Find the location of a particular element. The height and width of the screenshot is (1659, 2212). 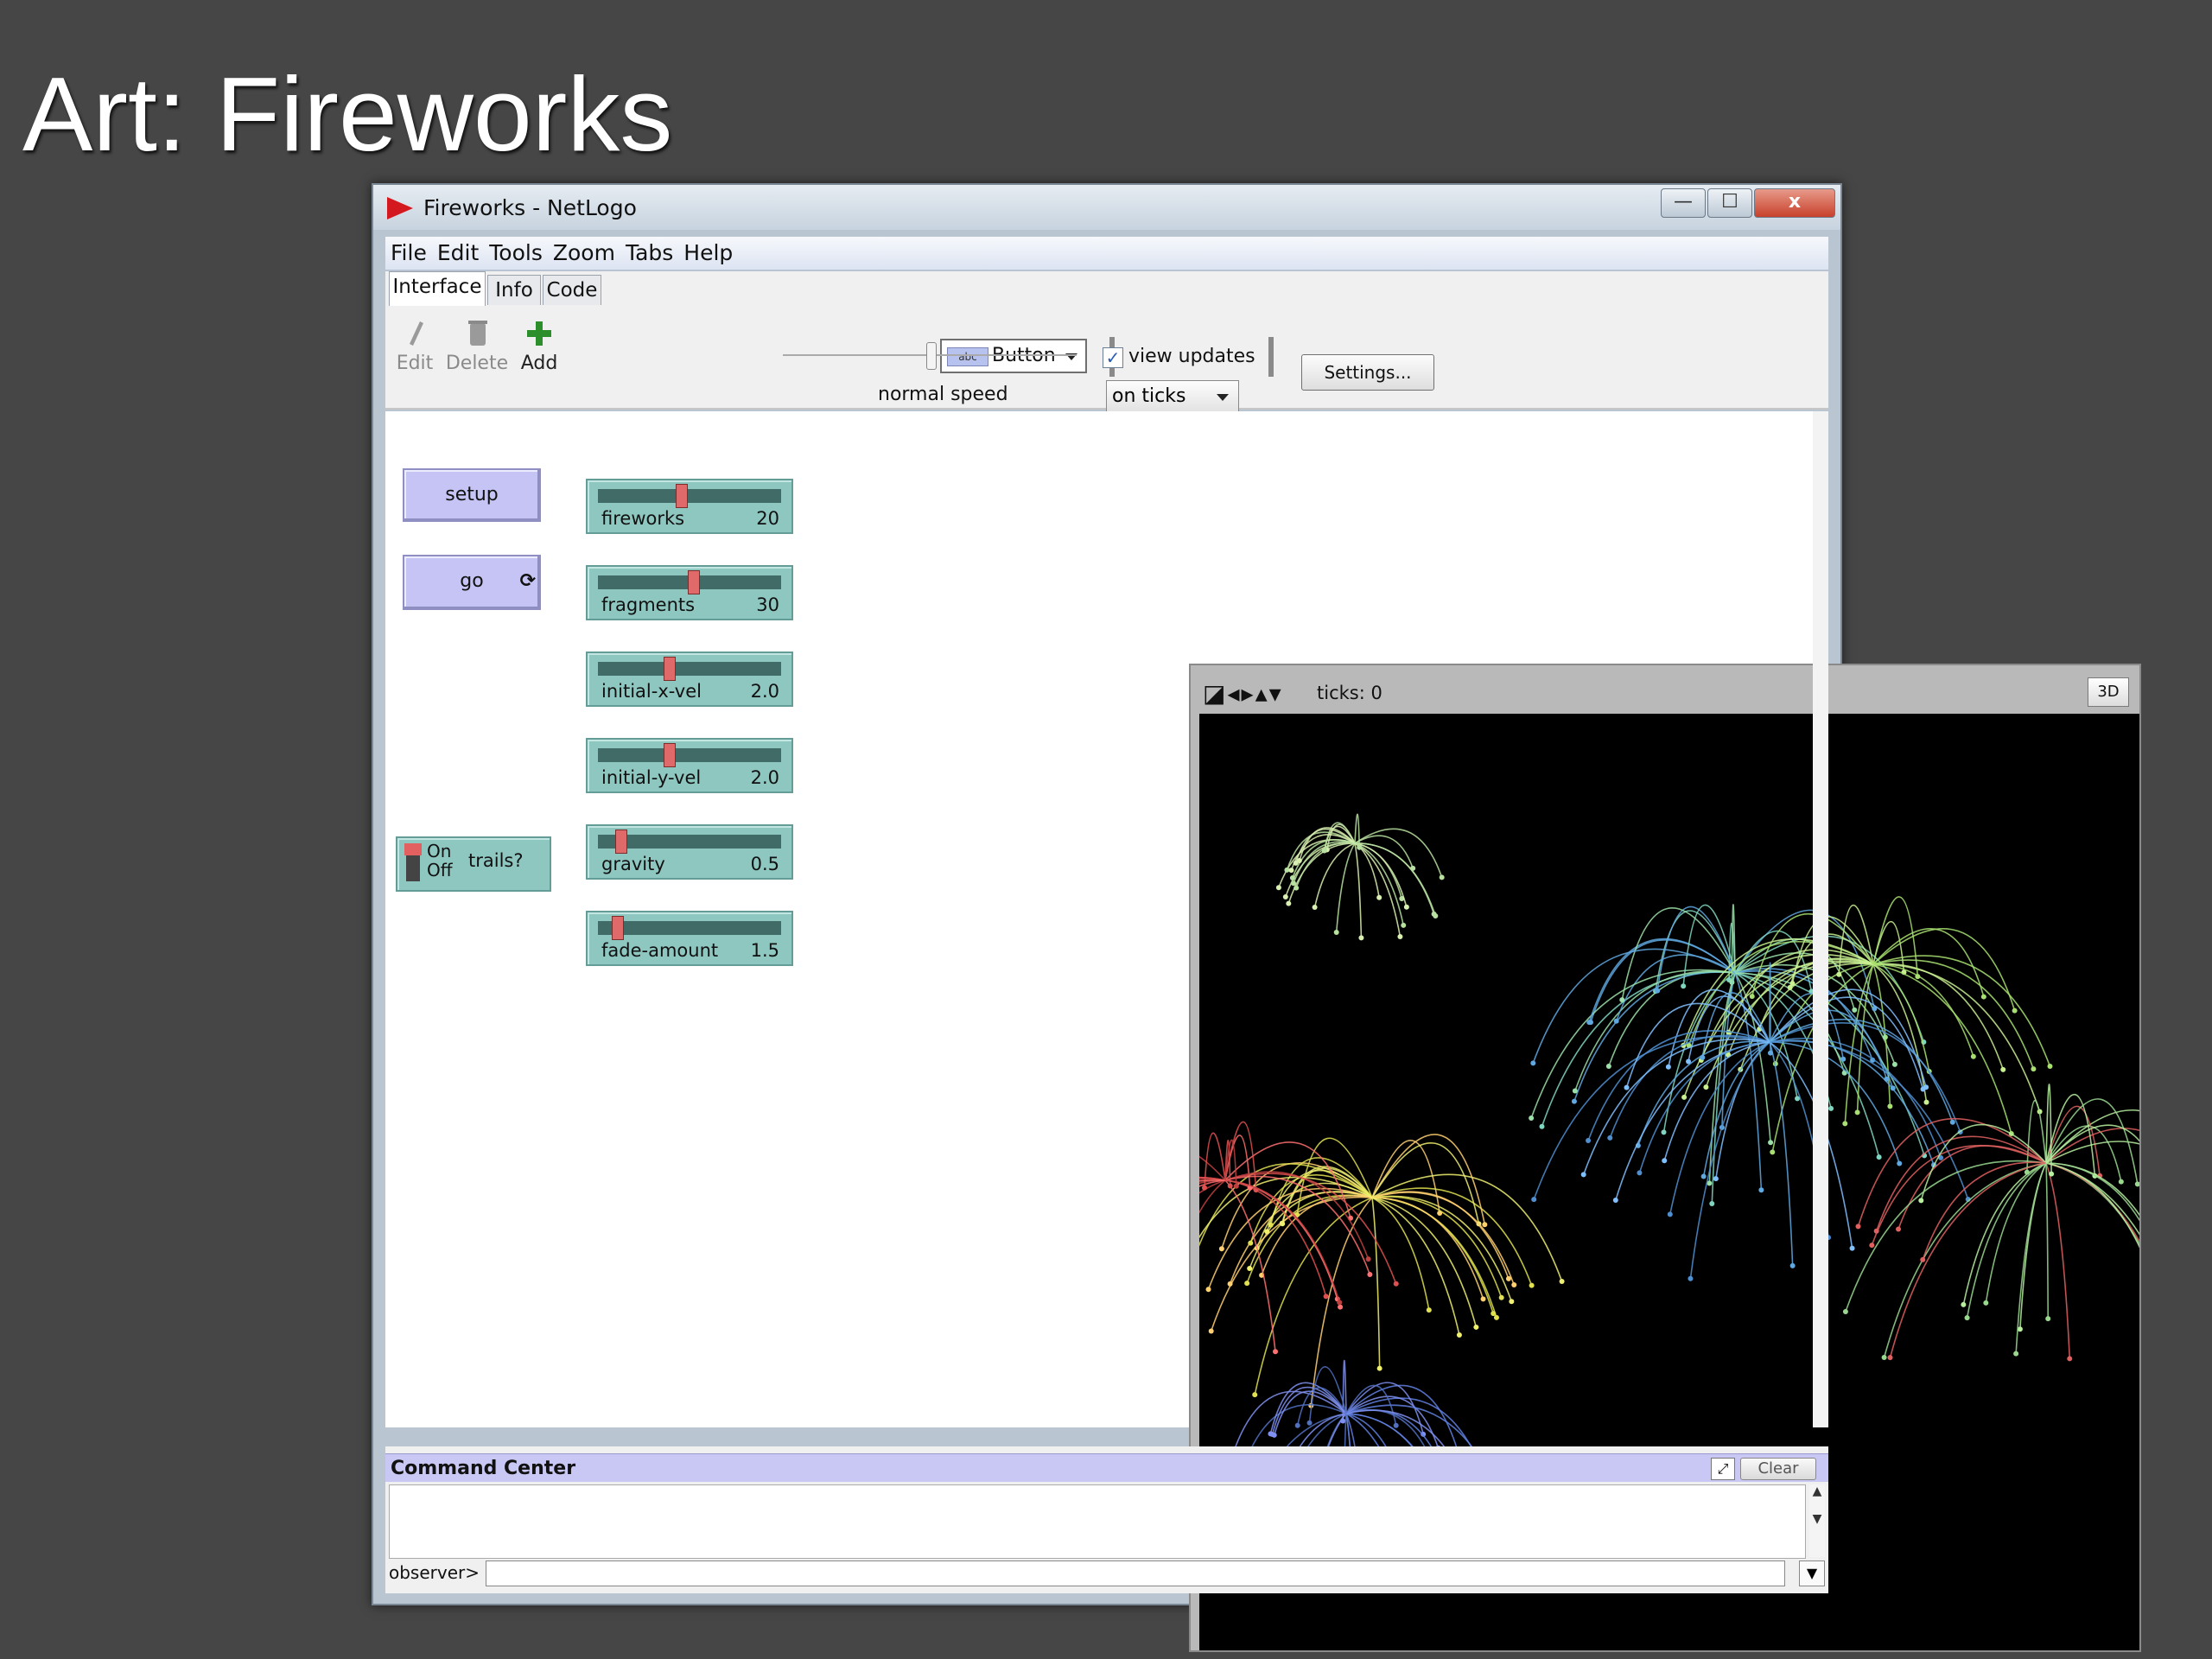

clear-button: Clear is located at coordinates (1778, 1469).